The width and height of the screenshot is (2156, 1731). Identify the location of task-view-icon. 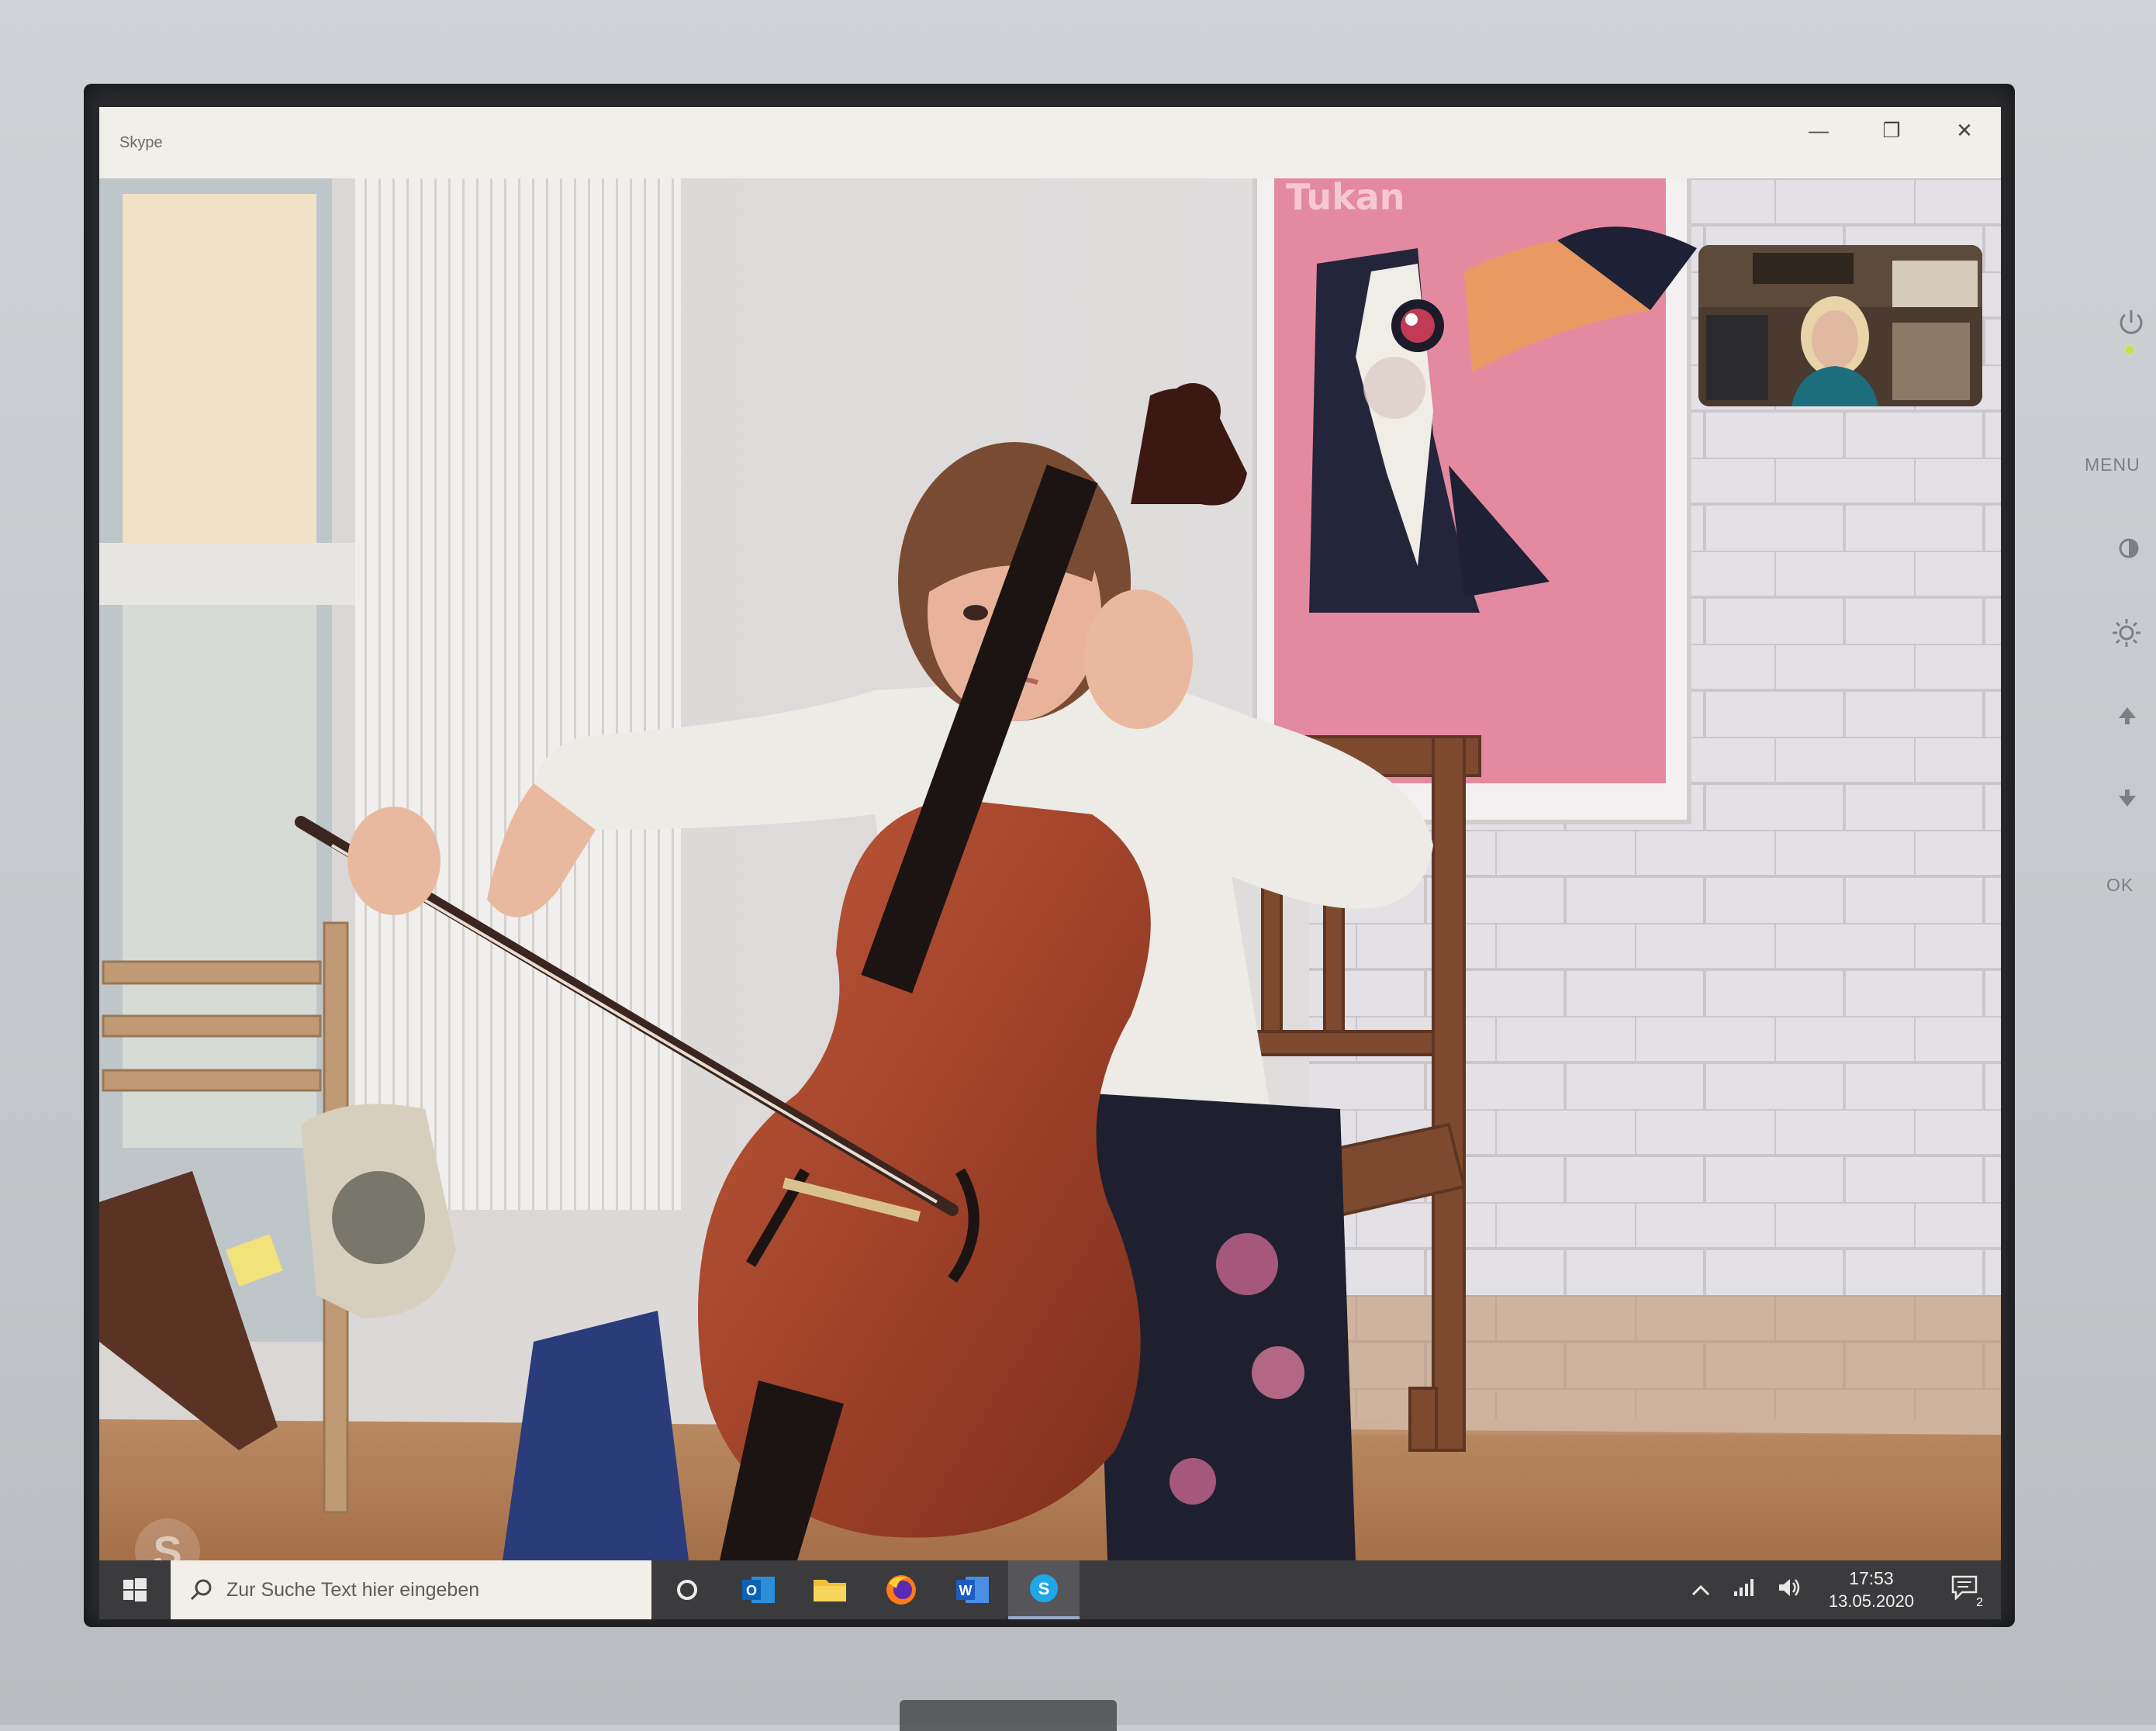
(687, 1590).